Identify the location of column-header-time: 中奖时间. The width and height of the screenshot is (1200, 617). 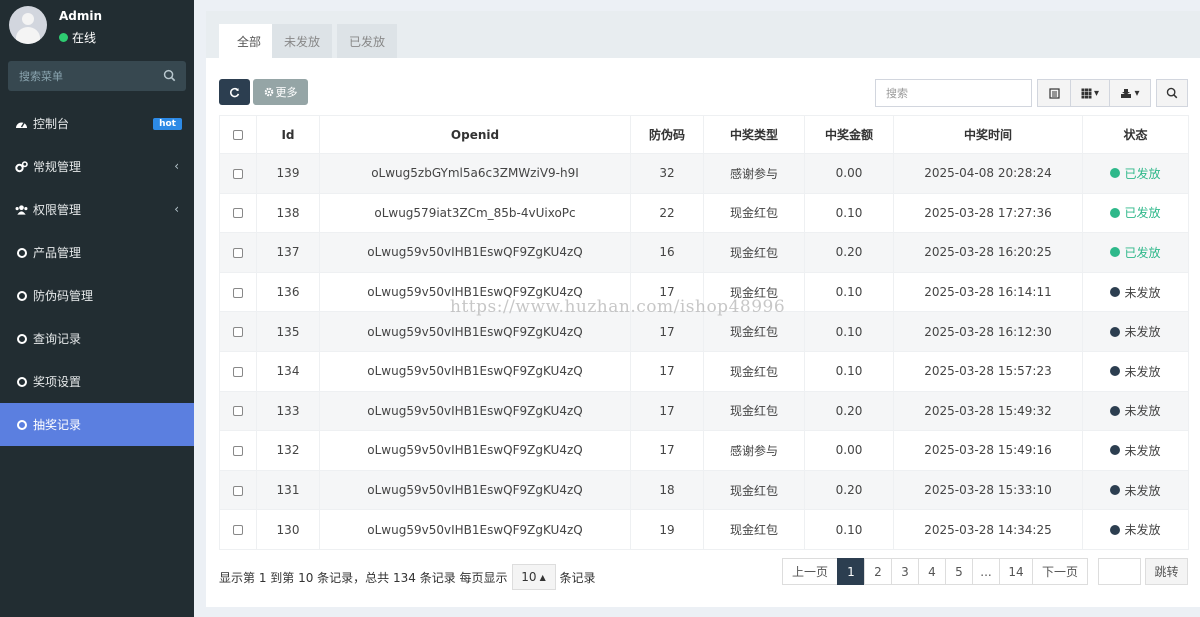
(988, 134).